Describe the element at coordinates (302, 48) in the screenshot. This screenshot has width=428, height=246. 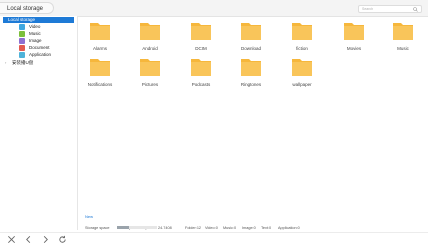
I see `folder-name: fiction` at that location.